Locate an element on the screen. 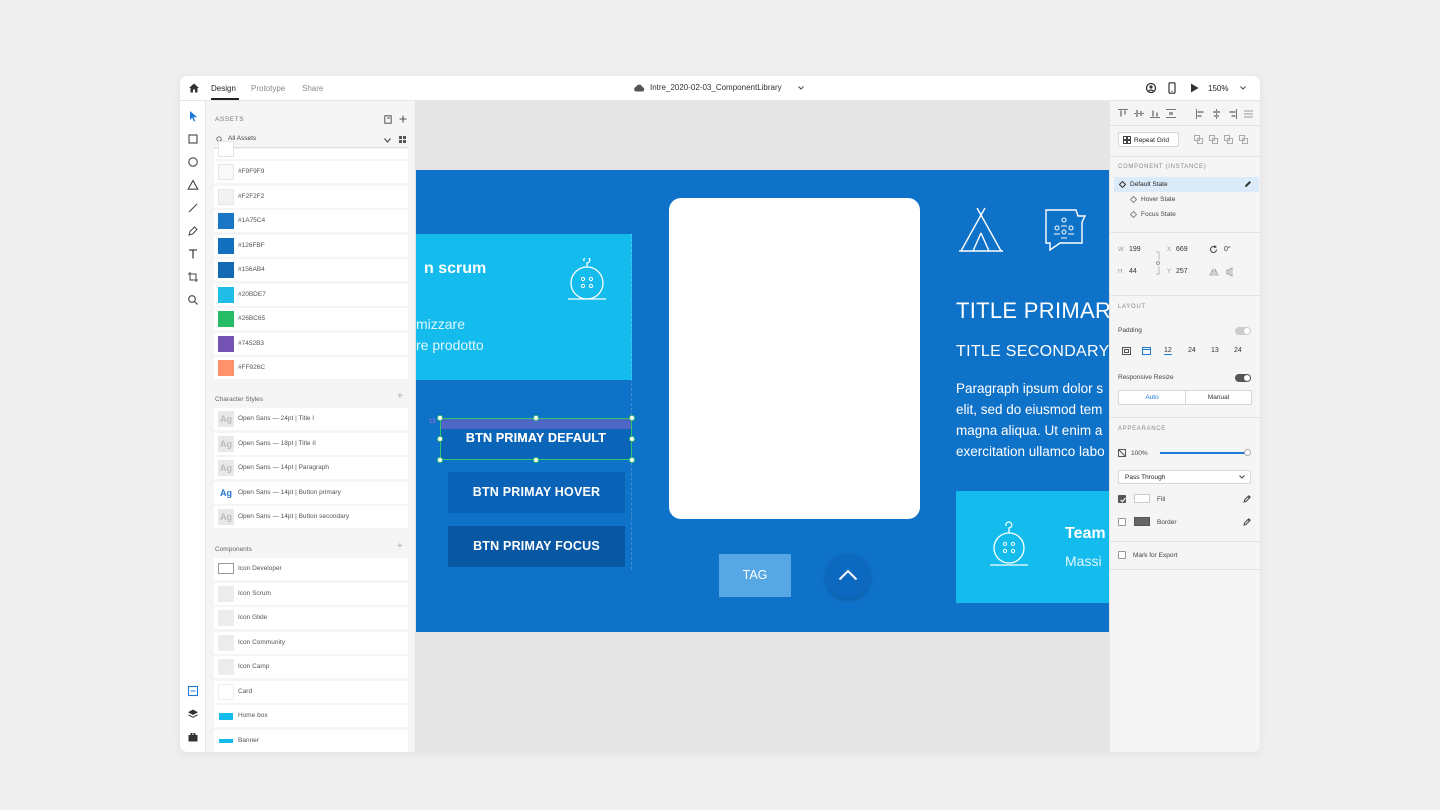 The width and height of the screenshot is (1440, 810). rotate-icon is located at coordinates (1213, 249).